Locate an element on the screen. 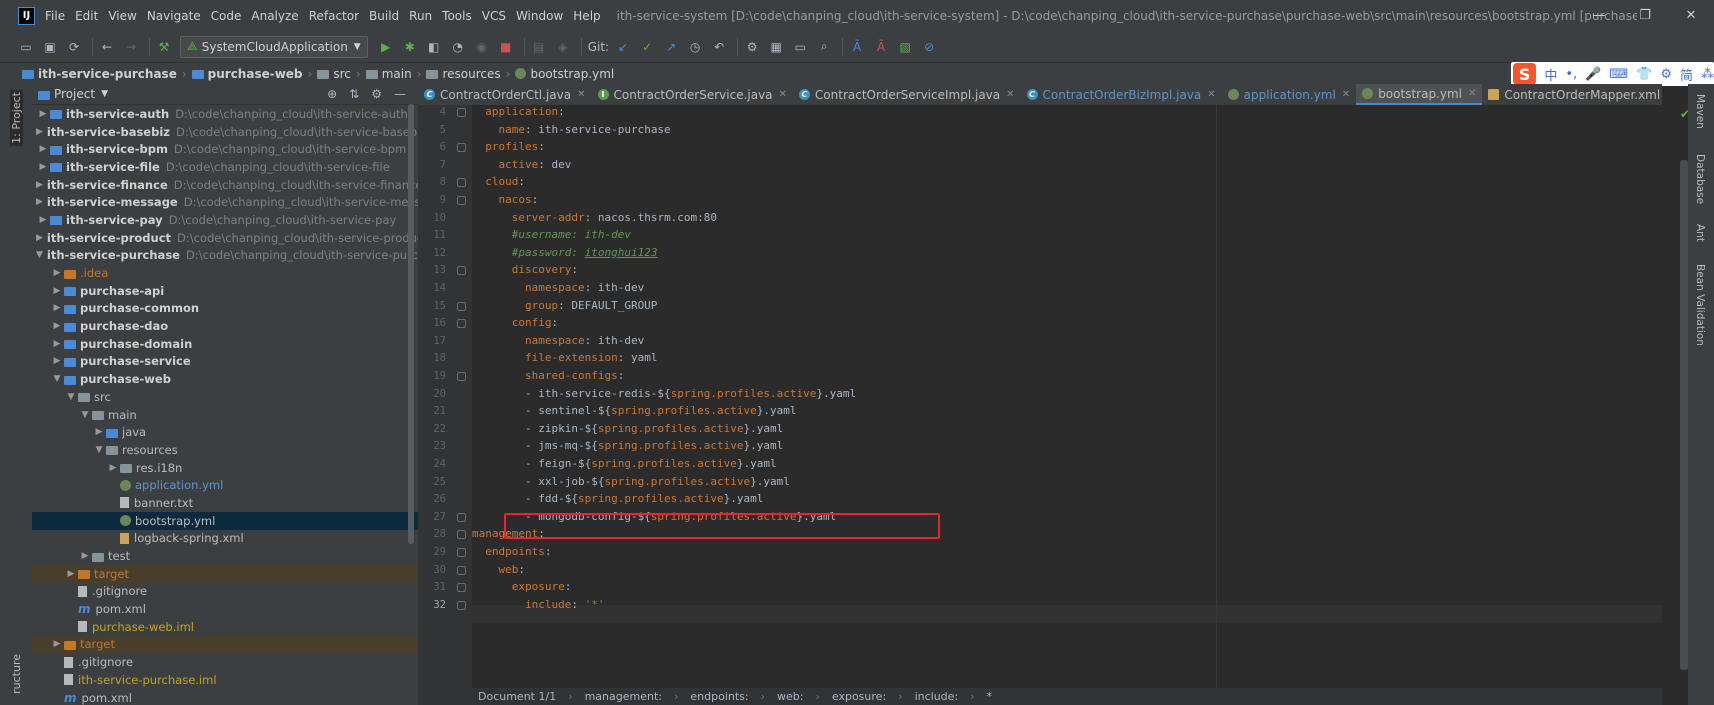 Image resolution: width=1714 pixels, height=705 pixels. breadcrumb-item: main is located at coordinates (388, 74).